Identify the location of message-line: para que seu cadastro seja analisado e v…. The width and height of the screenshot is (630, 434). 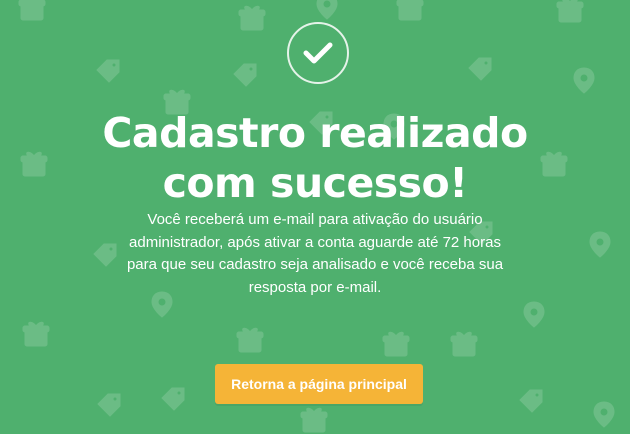
(315, 264).